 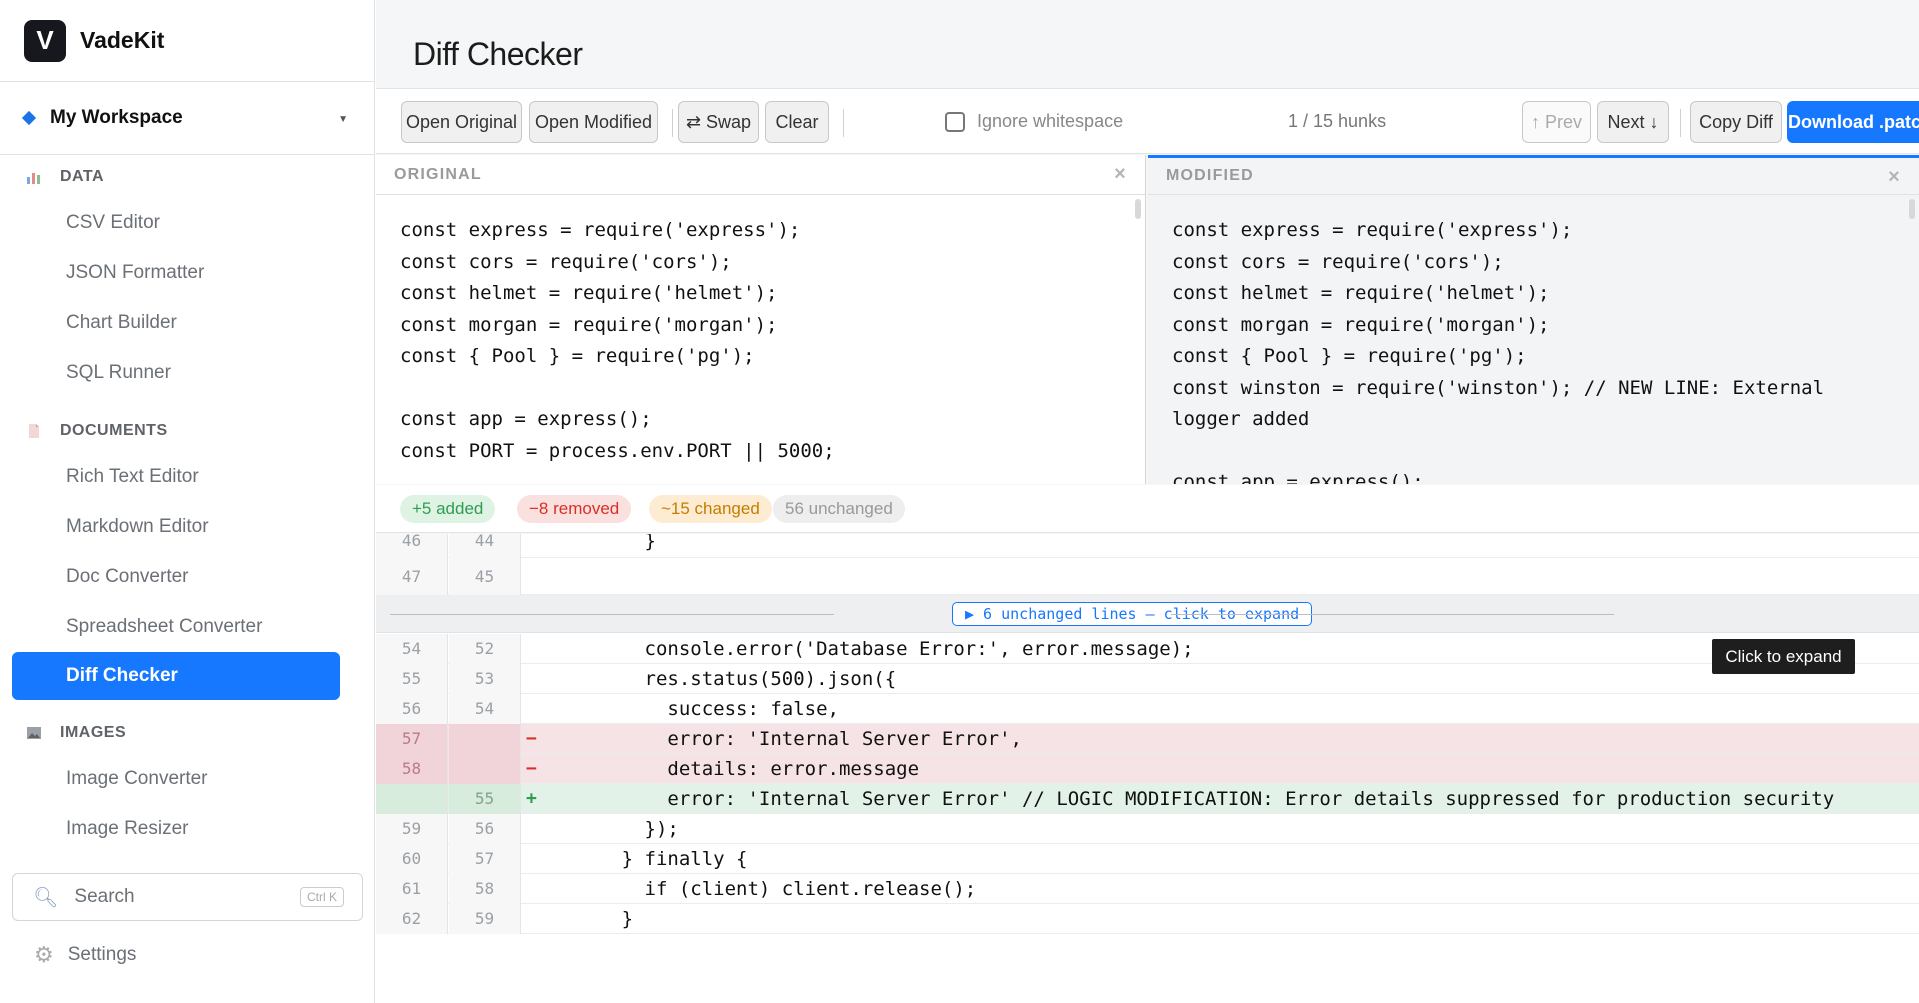 What do you see at coordinates (182, 431) in the screenshot?
I see `section-documents: DOCUMENTS` at bounding box center [182, 431].